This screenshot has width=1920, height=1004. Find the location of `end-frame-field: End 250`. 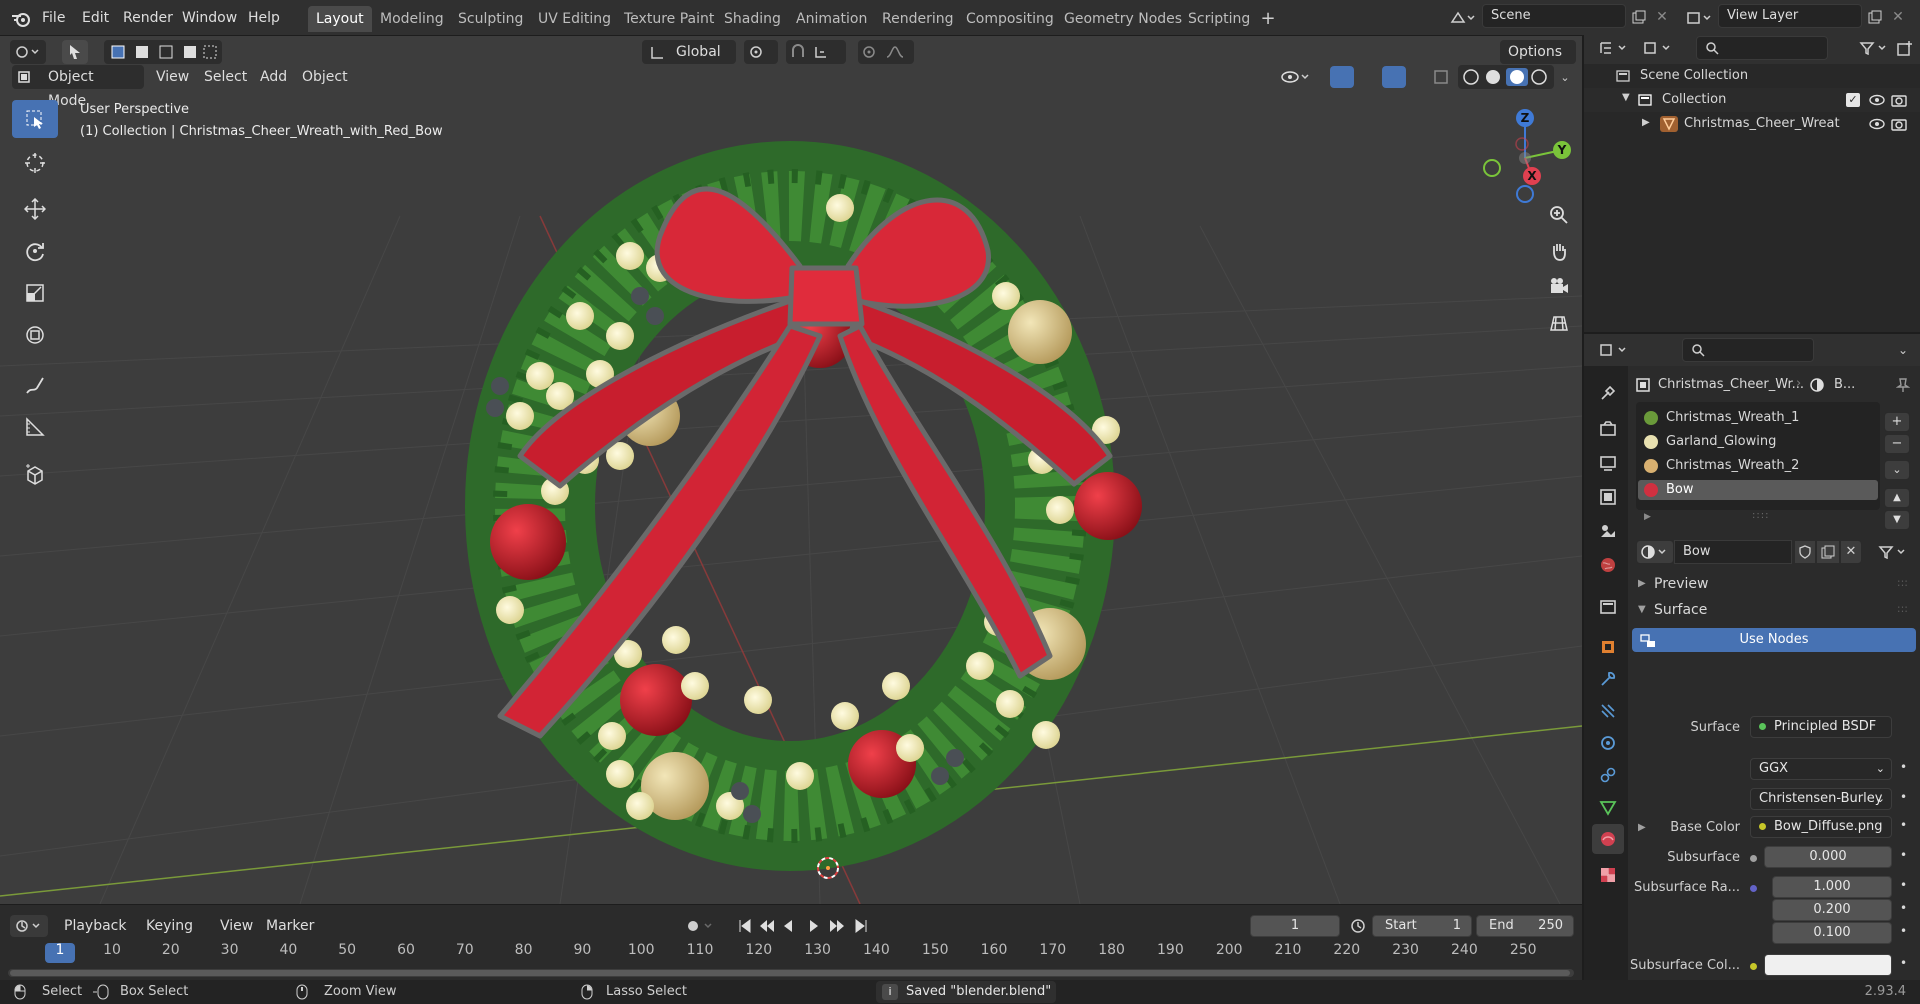

end-frame-field: End 250 is located at coordinates (1525, 926).